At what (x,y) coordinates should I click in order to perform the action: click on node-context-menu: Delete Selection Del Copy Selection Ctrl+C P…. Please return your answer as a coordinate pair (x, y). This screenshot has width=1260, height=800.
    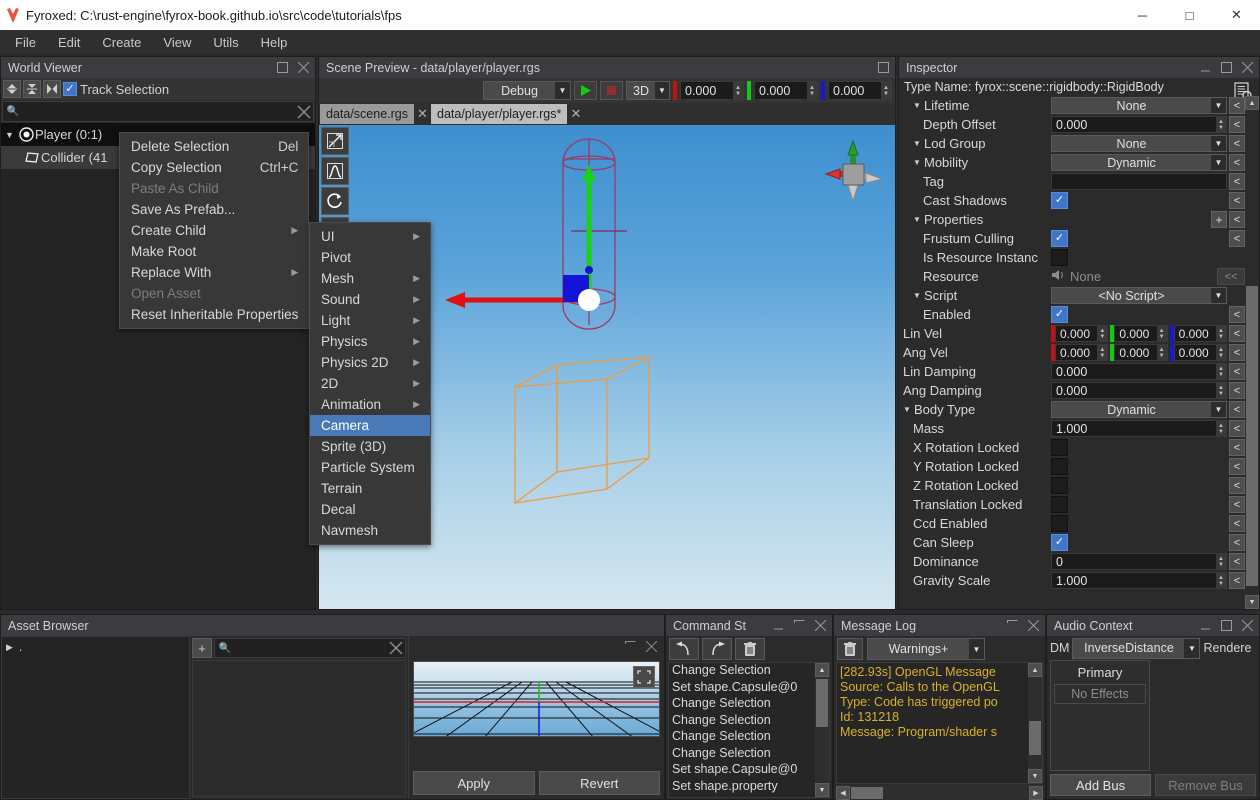
    Looking at the image, I should click on (214, 230).